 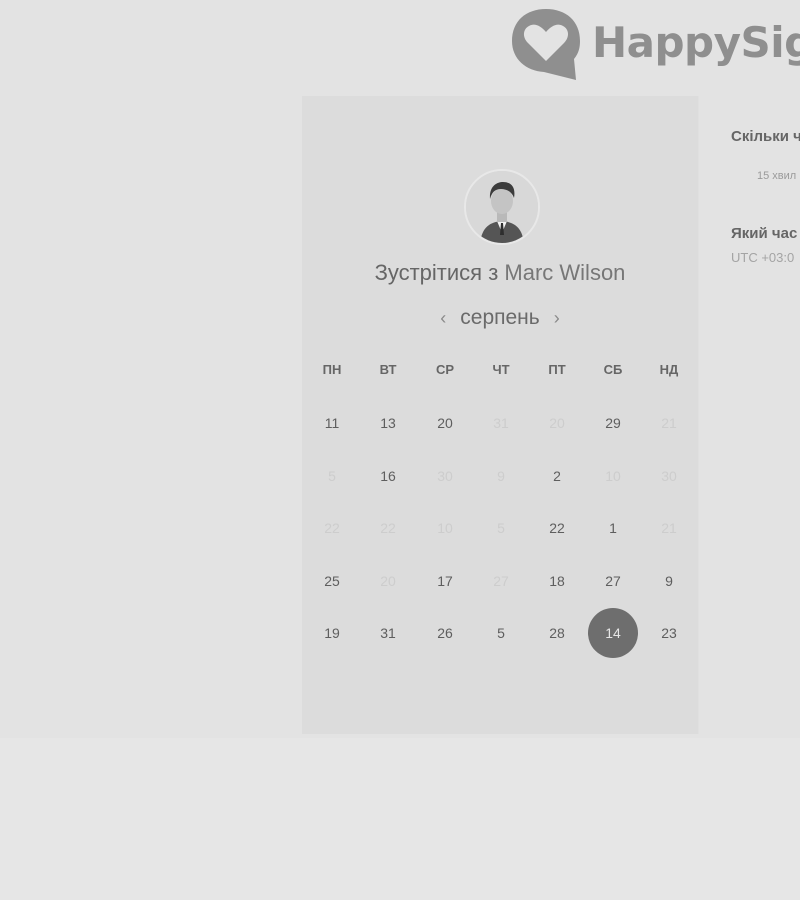 What do you see at coordinates (613, 423) in the screenshot?
I see `calendar-day: 29` at bounding box center [613, 423].